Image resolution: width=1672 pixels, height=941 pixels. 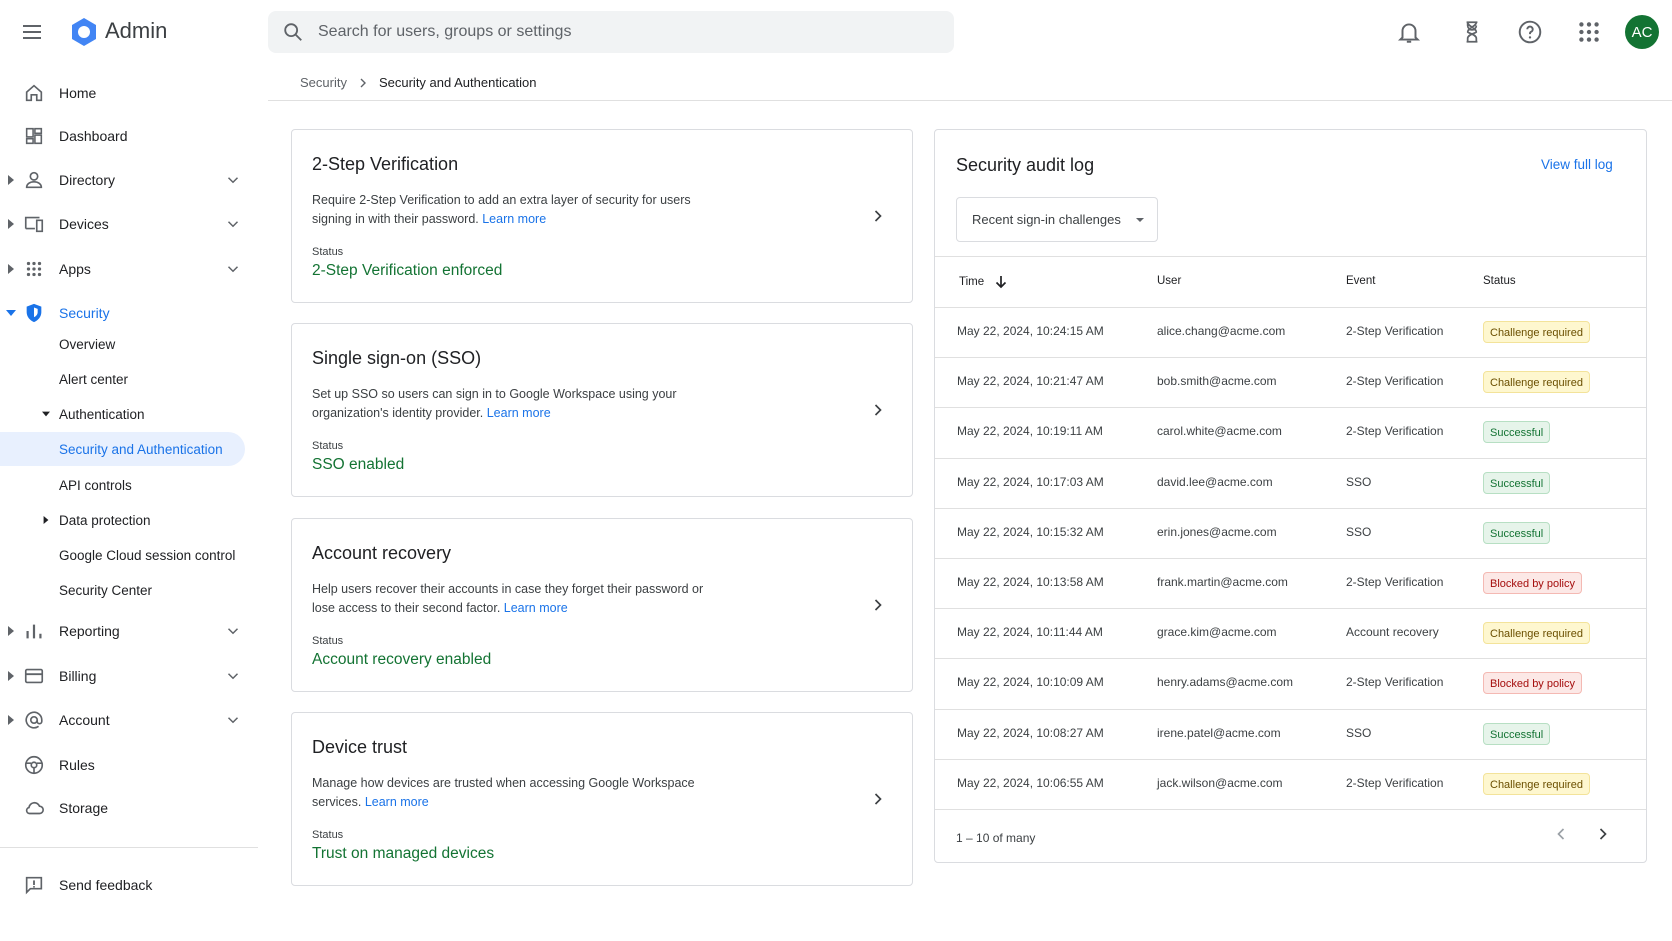 I want to click on breadcrumb-current: Security and Authentication, so click(x=457, y=82).